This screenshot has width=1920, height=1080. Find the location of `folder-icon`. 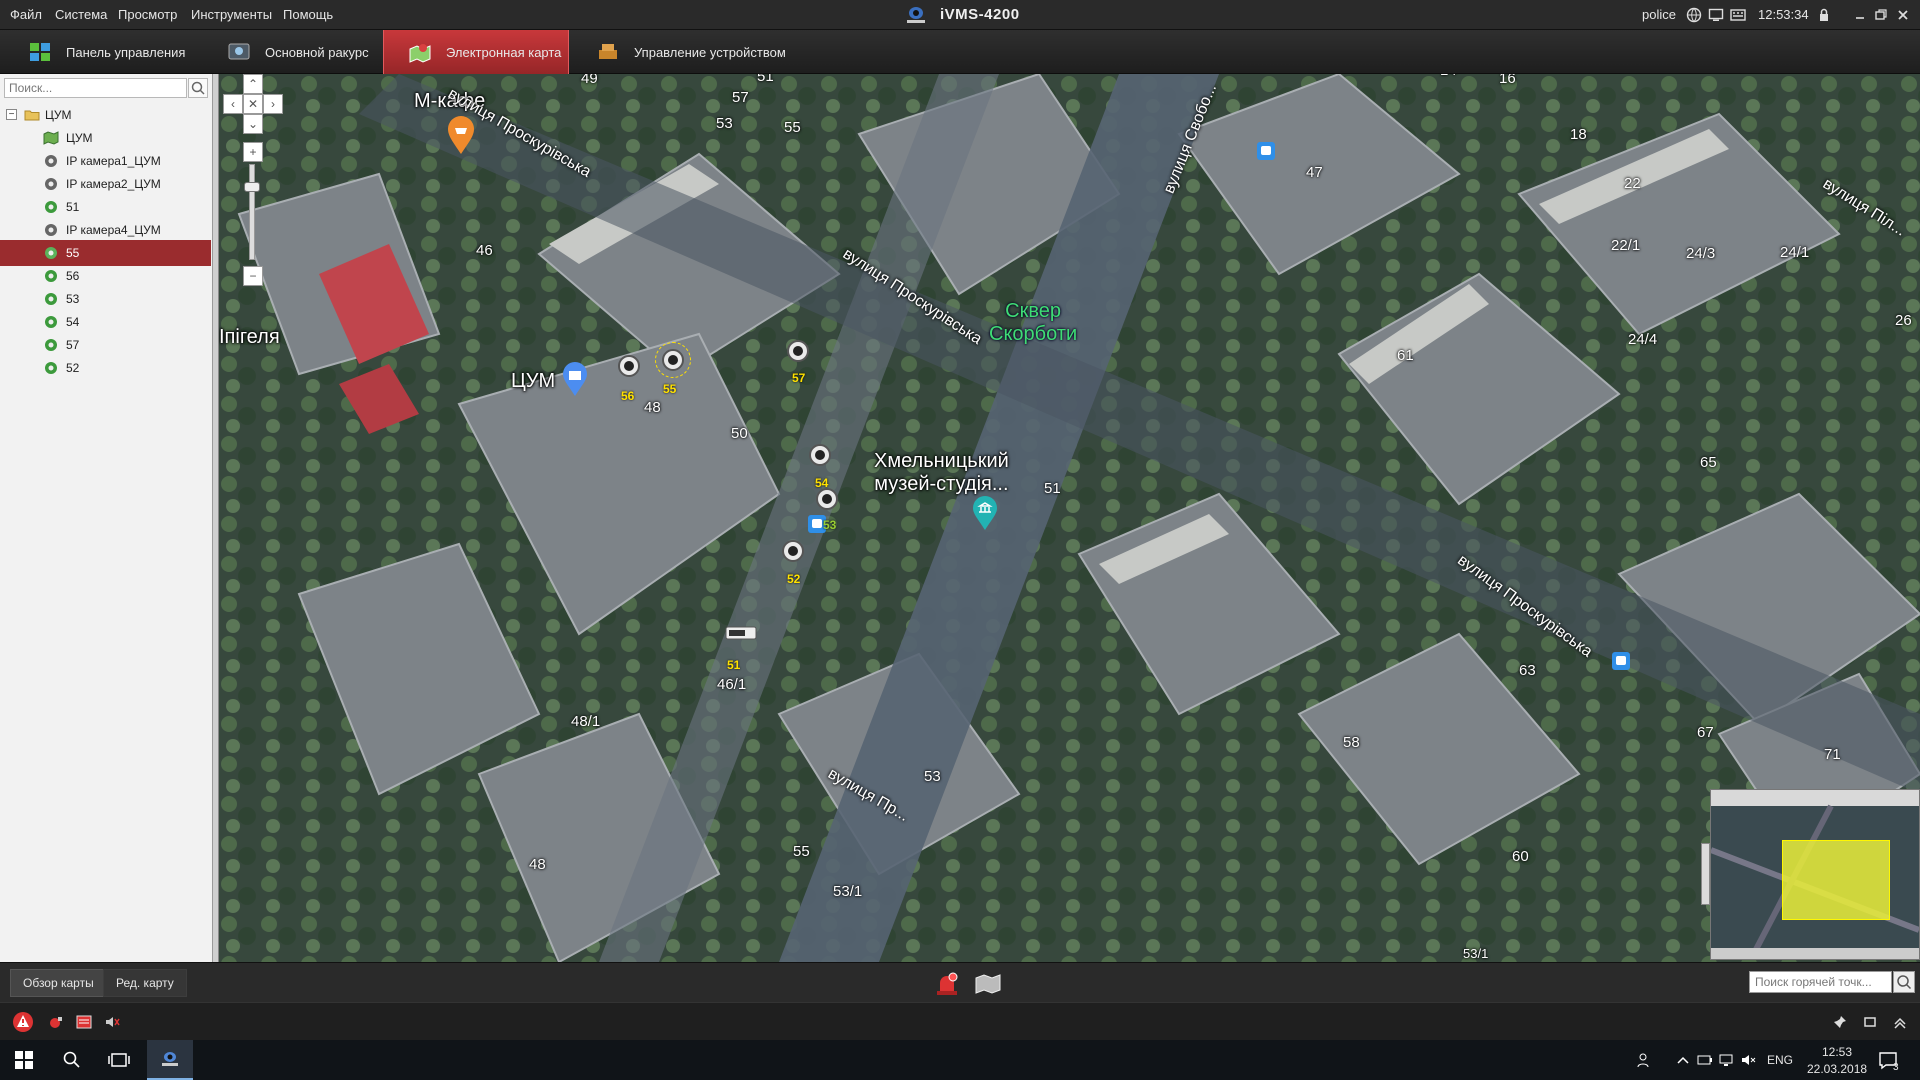

folder-icon is located at coordinates (32, 115).